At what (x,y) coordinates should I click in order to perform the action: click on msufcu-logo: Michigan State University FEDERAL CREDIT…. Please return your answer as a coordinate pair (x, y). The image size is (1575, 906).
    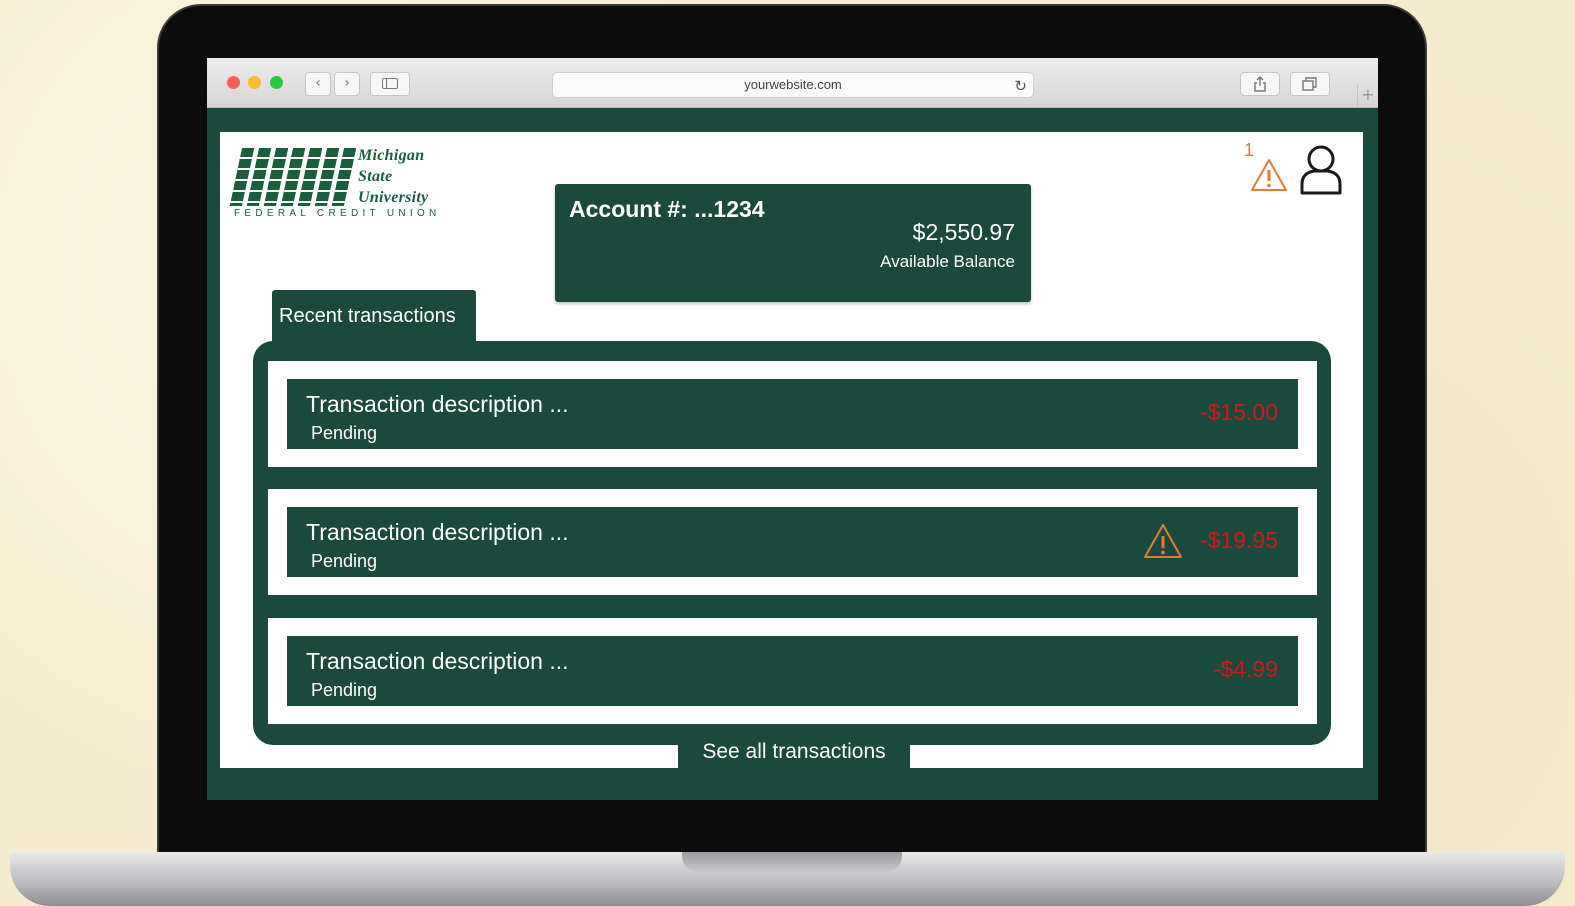
    Looking at the image, I should click on (335, 183).